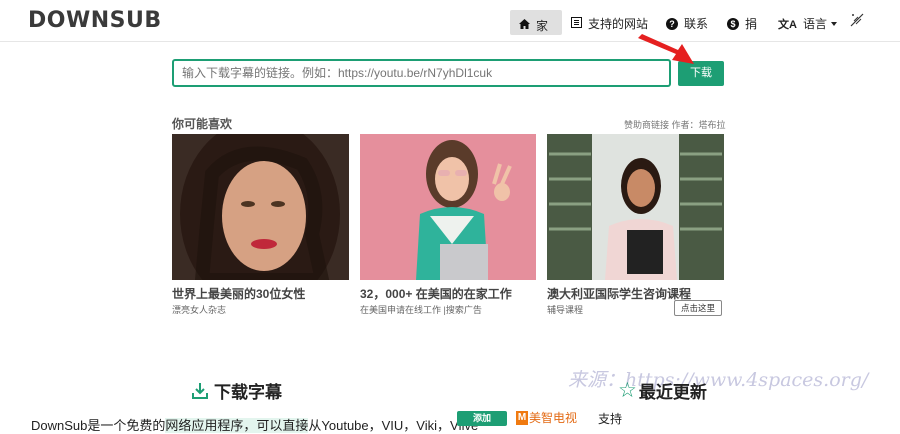 The width and height of the screenshot is (900, 434). Describe the element at coordinates (200, 390) in the screenshot. I see `download-icon` at that location.